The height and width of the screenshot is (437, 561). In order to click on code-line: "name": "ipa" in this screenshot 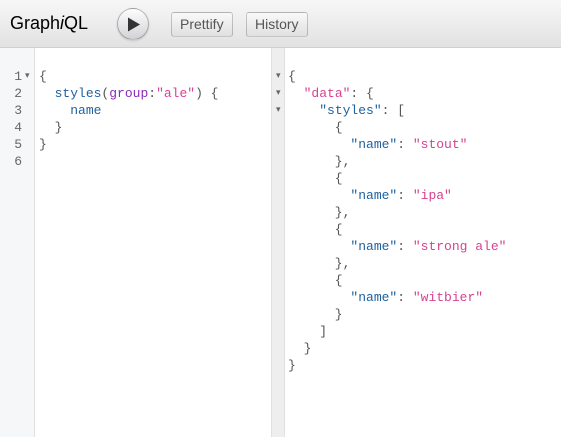, I will do `click(370, 195)`.